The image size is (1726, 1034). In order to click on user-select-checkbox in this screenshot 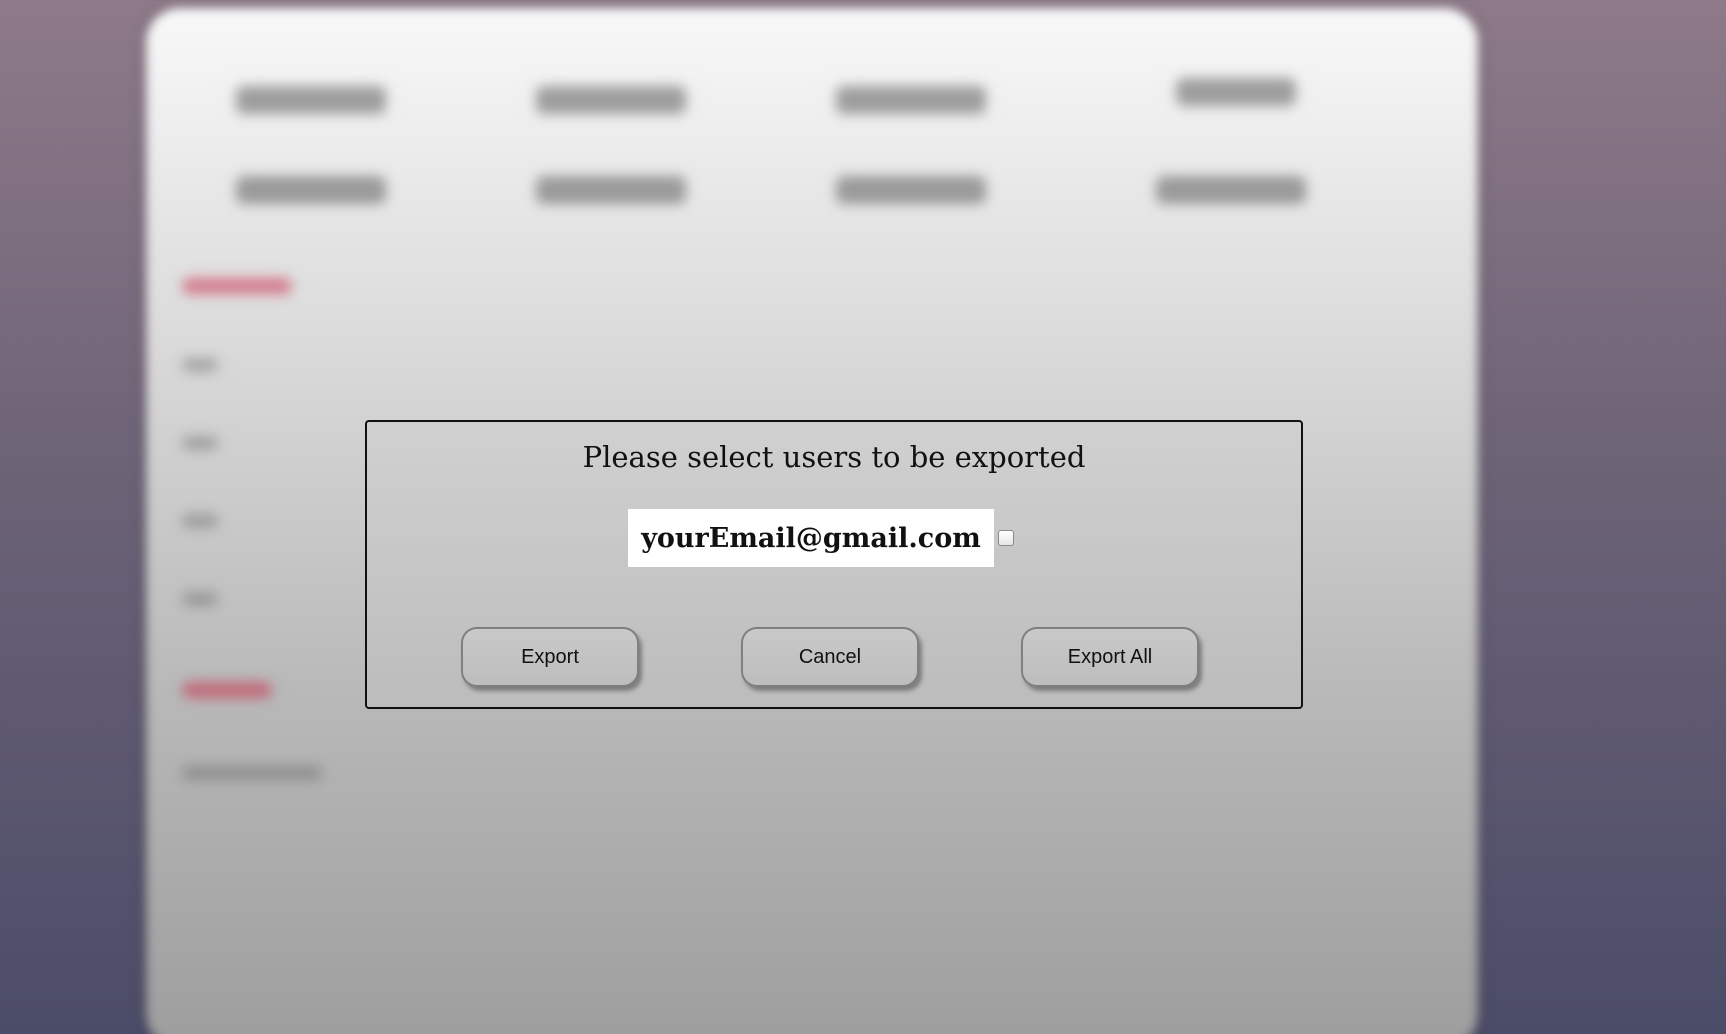, I will do `click(1006, 538)`.